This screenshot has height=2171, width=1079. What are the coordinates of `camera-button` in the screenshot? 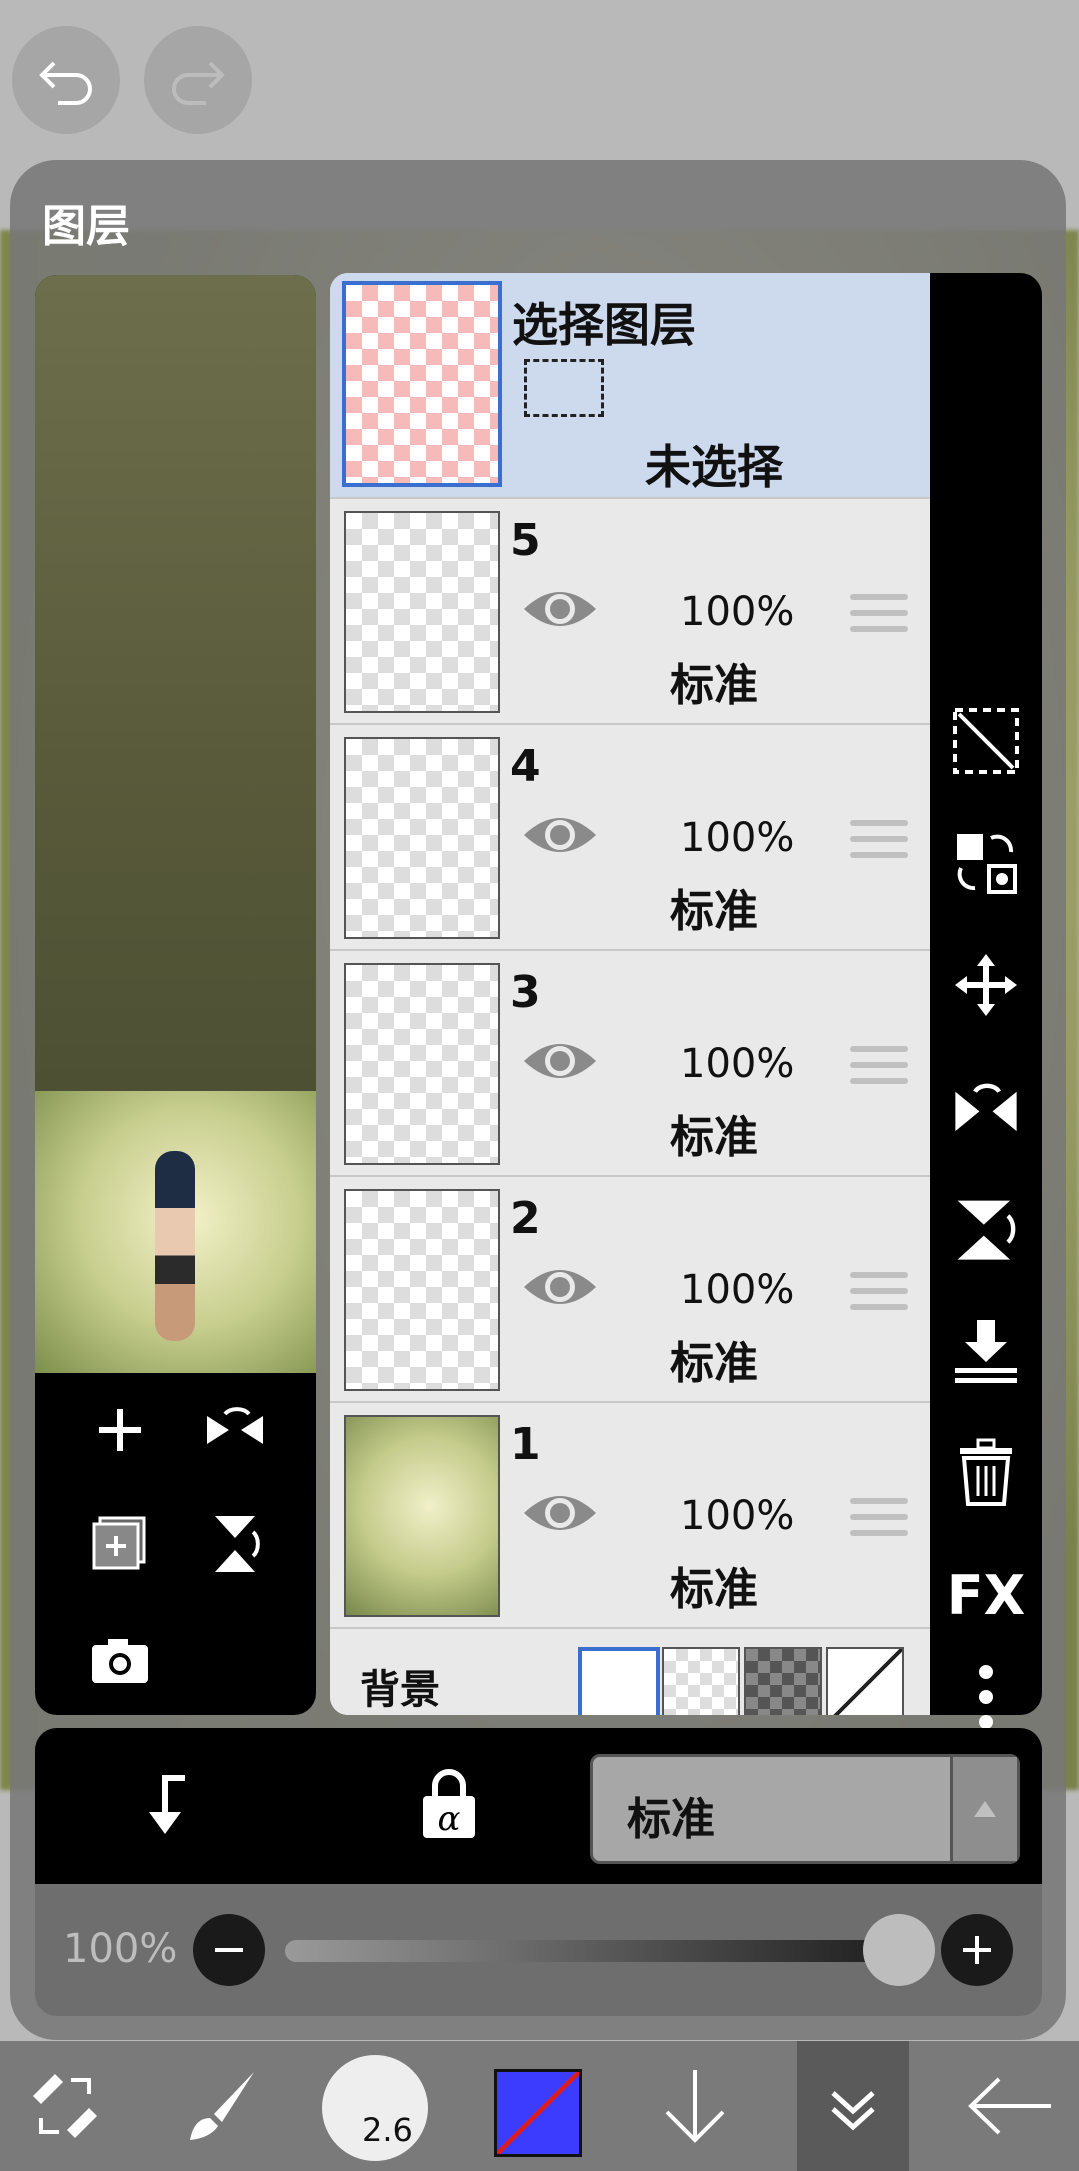 It's located at (120, 1660).